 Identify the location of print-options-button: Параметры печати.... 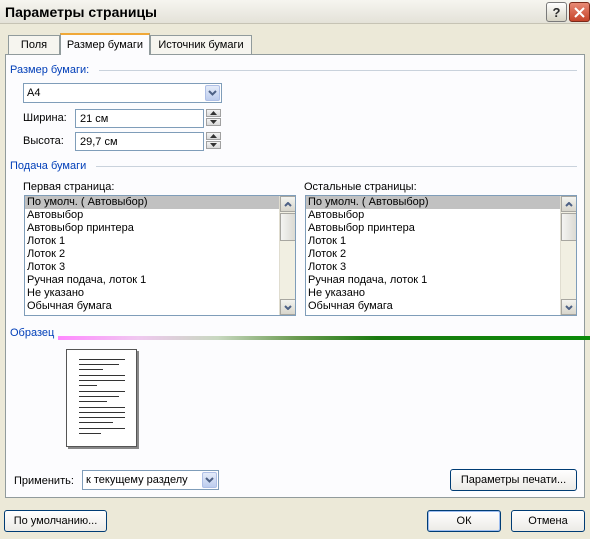
(513, 480).